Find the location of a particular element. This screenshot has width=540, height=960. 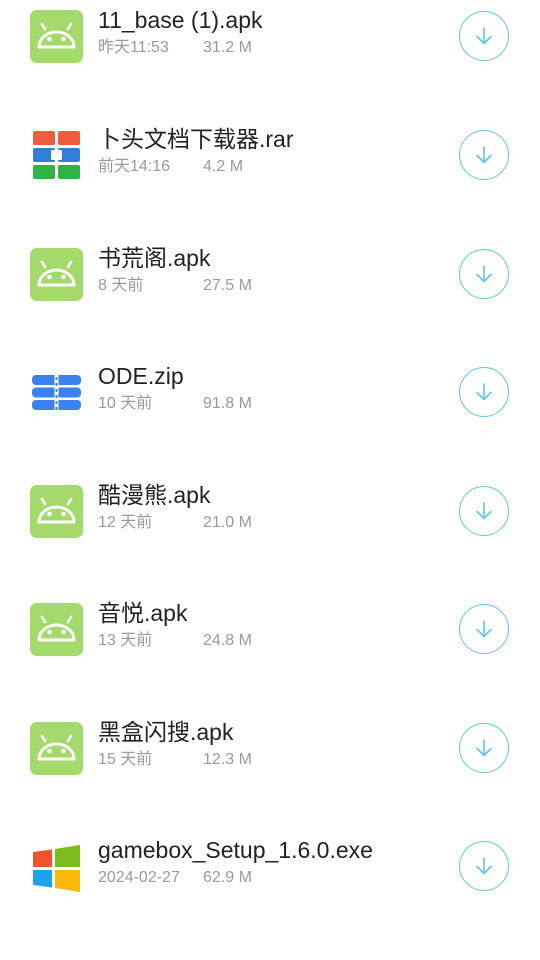

file-date: 12 天前 is located at coordinates (125, 522).